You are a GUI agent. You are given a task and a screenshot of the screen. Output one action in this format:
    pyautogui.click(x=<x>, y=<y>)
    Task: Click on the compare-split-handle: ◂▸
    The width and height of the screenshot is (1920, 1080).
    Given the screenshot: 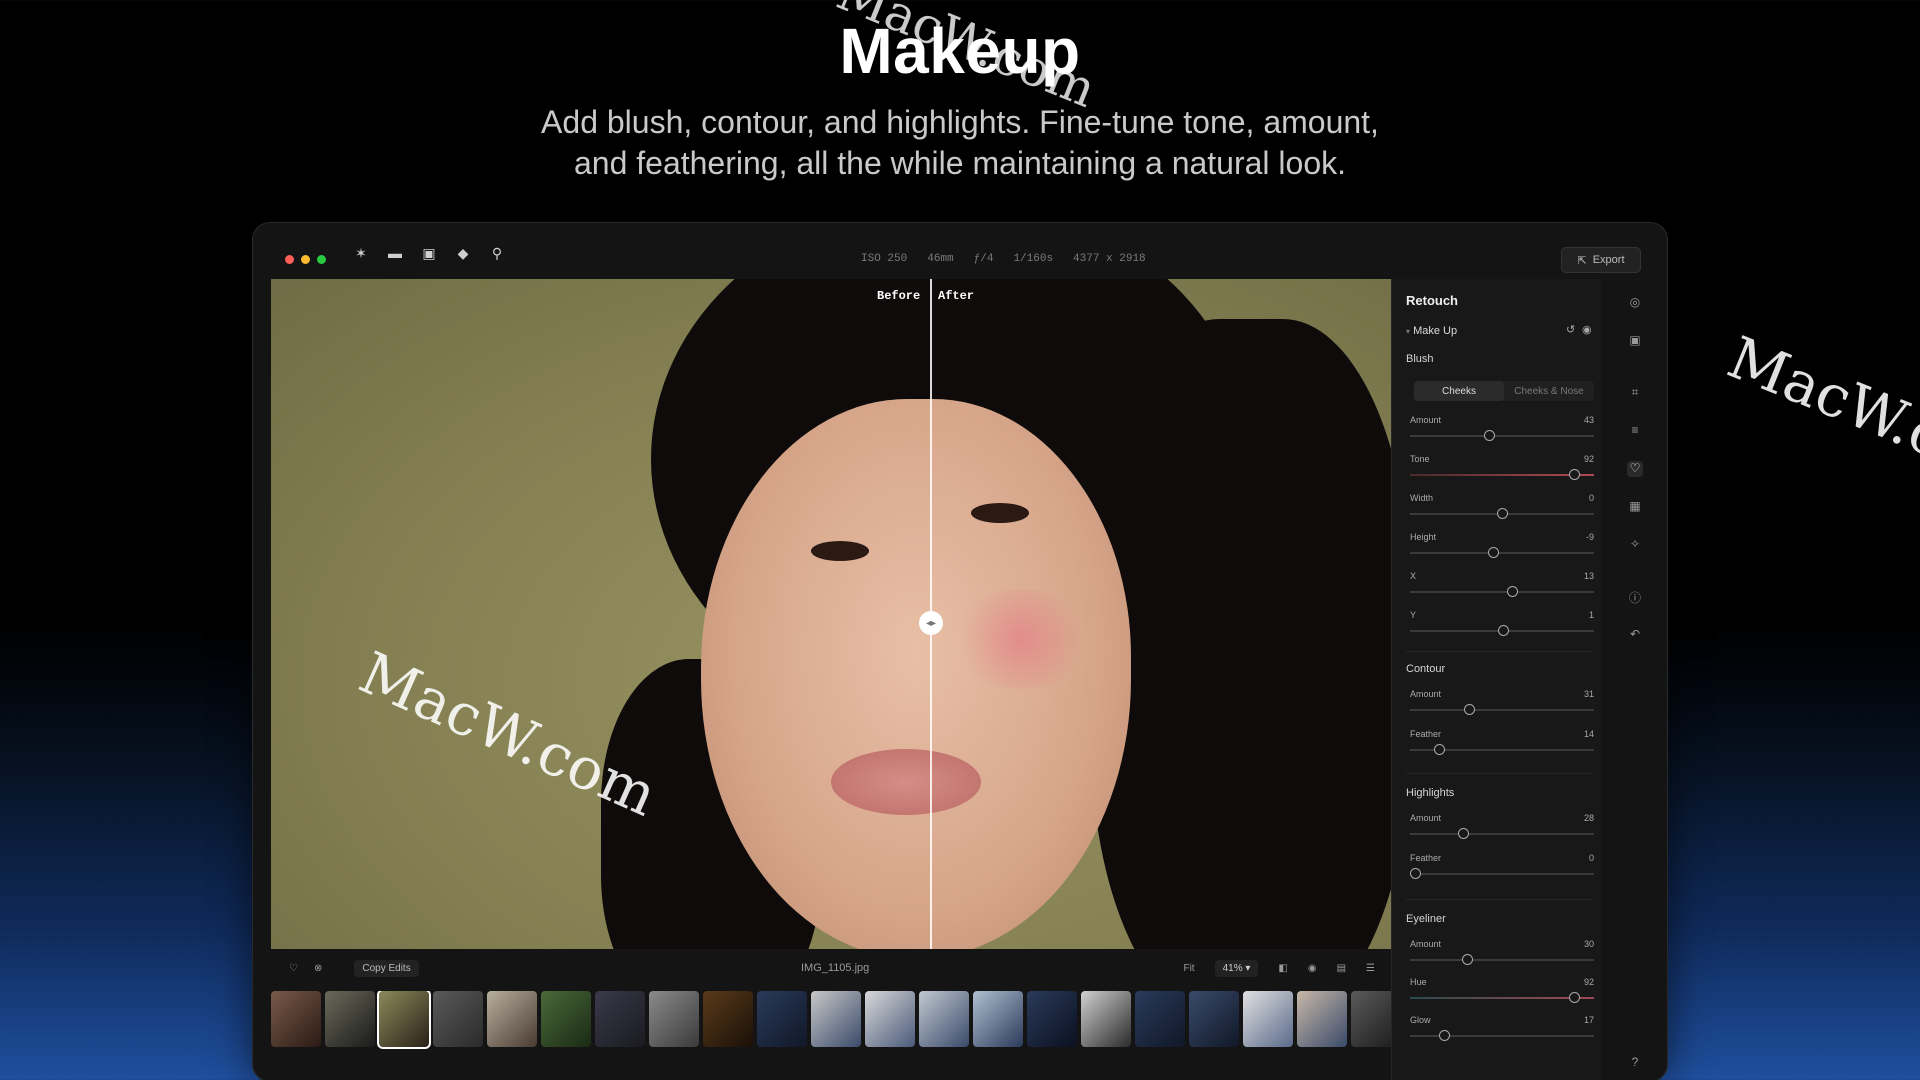 What is the action you would take?
    pyautogui.click(x=931, y=623)
    